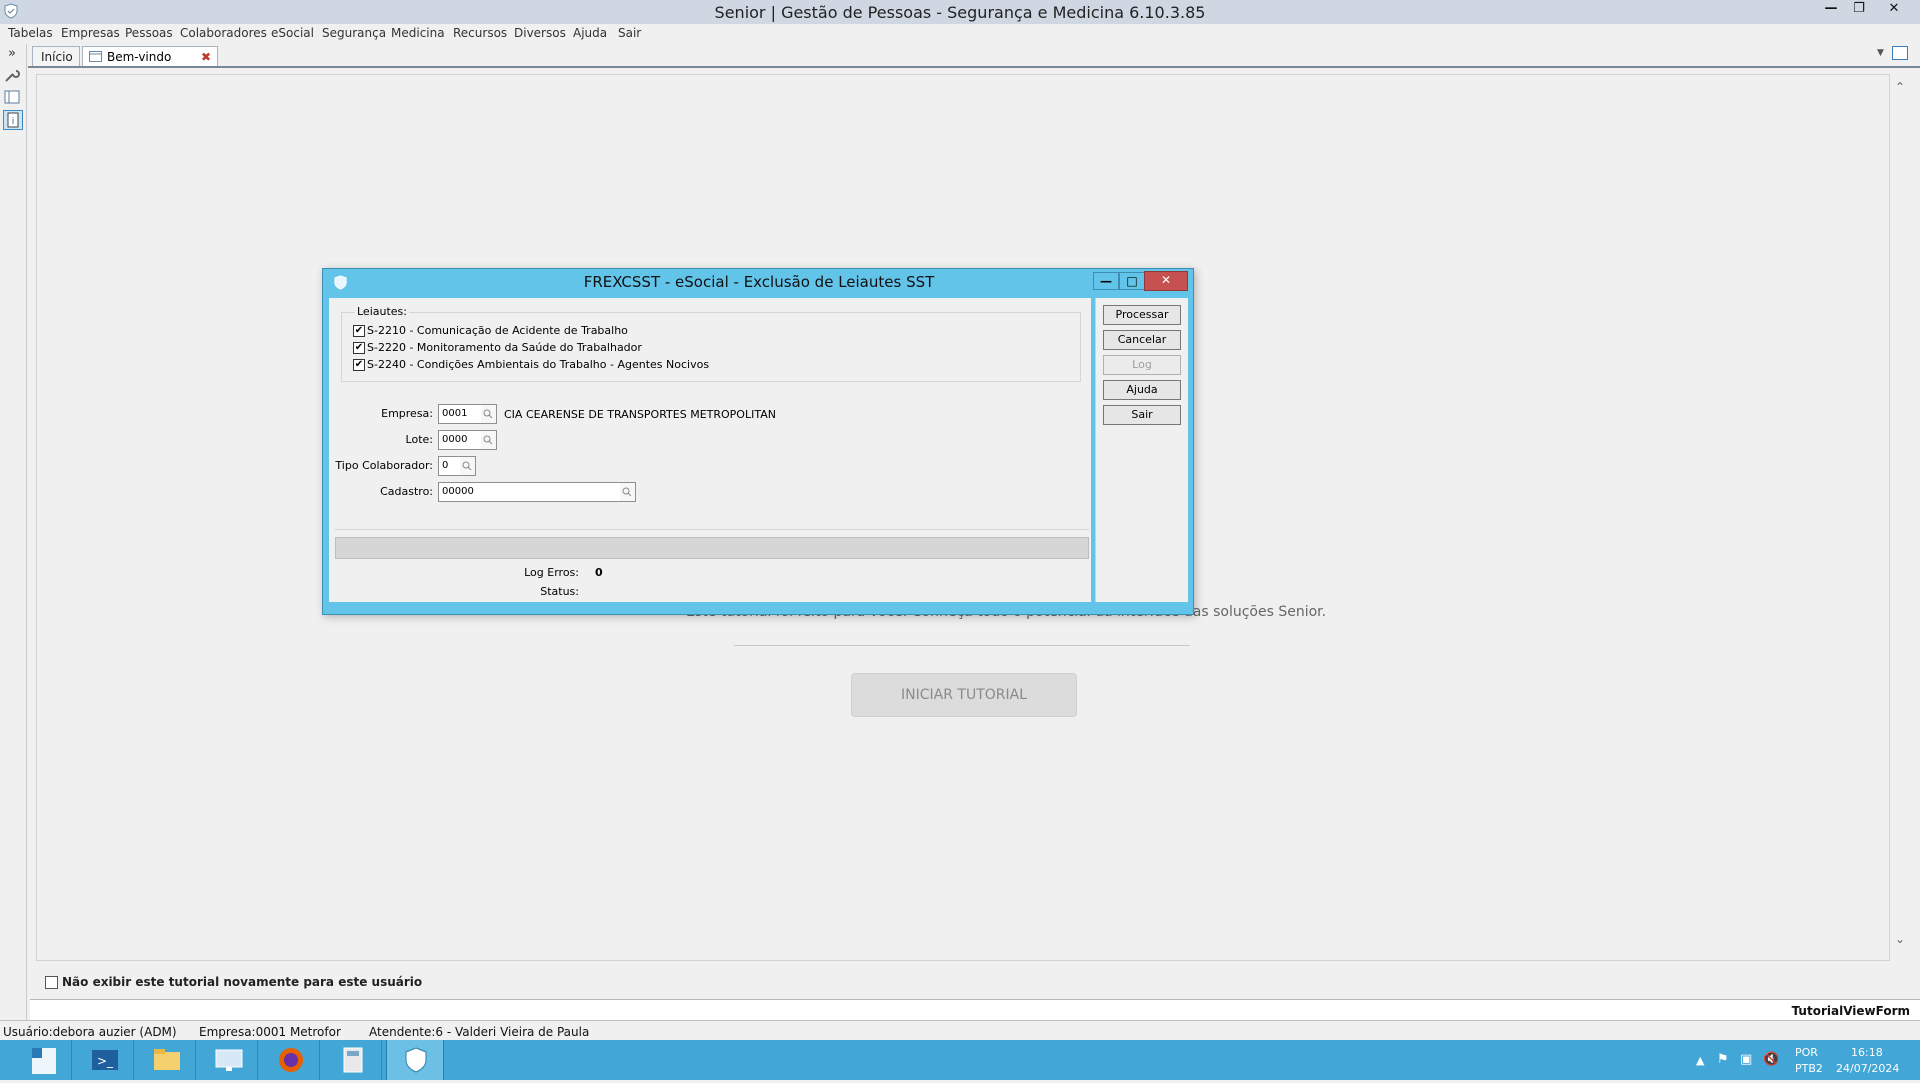  What do you see at coordinates (1809, 1068) in the screenshot?
I see `keyboard-layout-indicator: PTB2` at bounding box center [1809, 1068].